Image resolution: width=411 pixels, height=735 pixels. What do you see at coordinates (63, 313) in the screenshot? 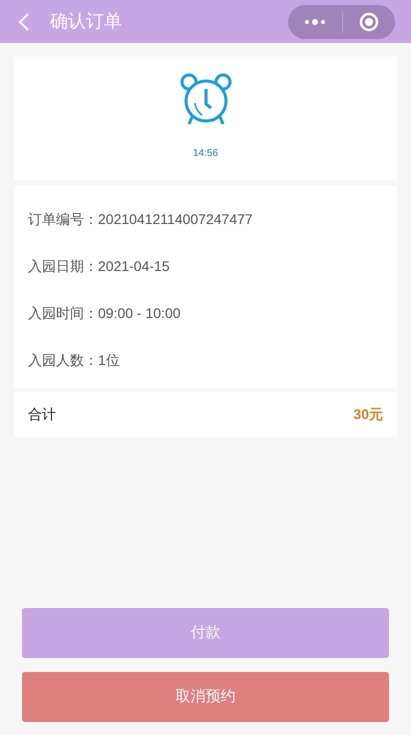
I see `field-label: 入园时间：` at bounding box center [63, 313].